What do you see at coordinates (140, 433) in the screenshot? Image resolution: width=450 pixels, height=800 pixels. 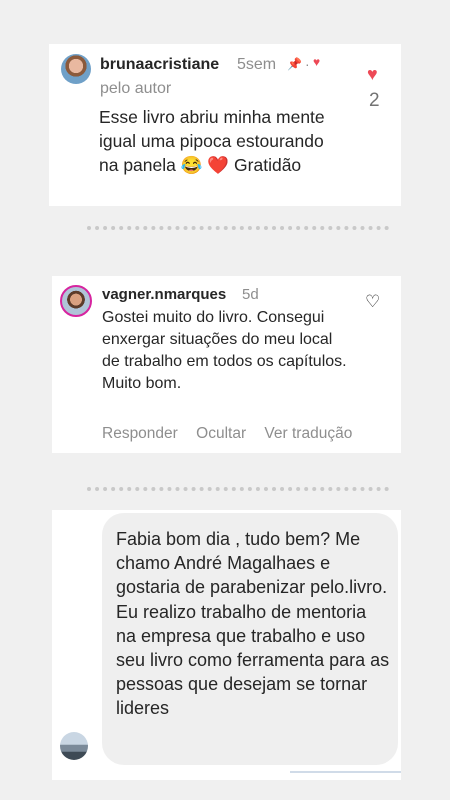 I see `reply-button: Responder` at bounding box center [140, 433].